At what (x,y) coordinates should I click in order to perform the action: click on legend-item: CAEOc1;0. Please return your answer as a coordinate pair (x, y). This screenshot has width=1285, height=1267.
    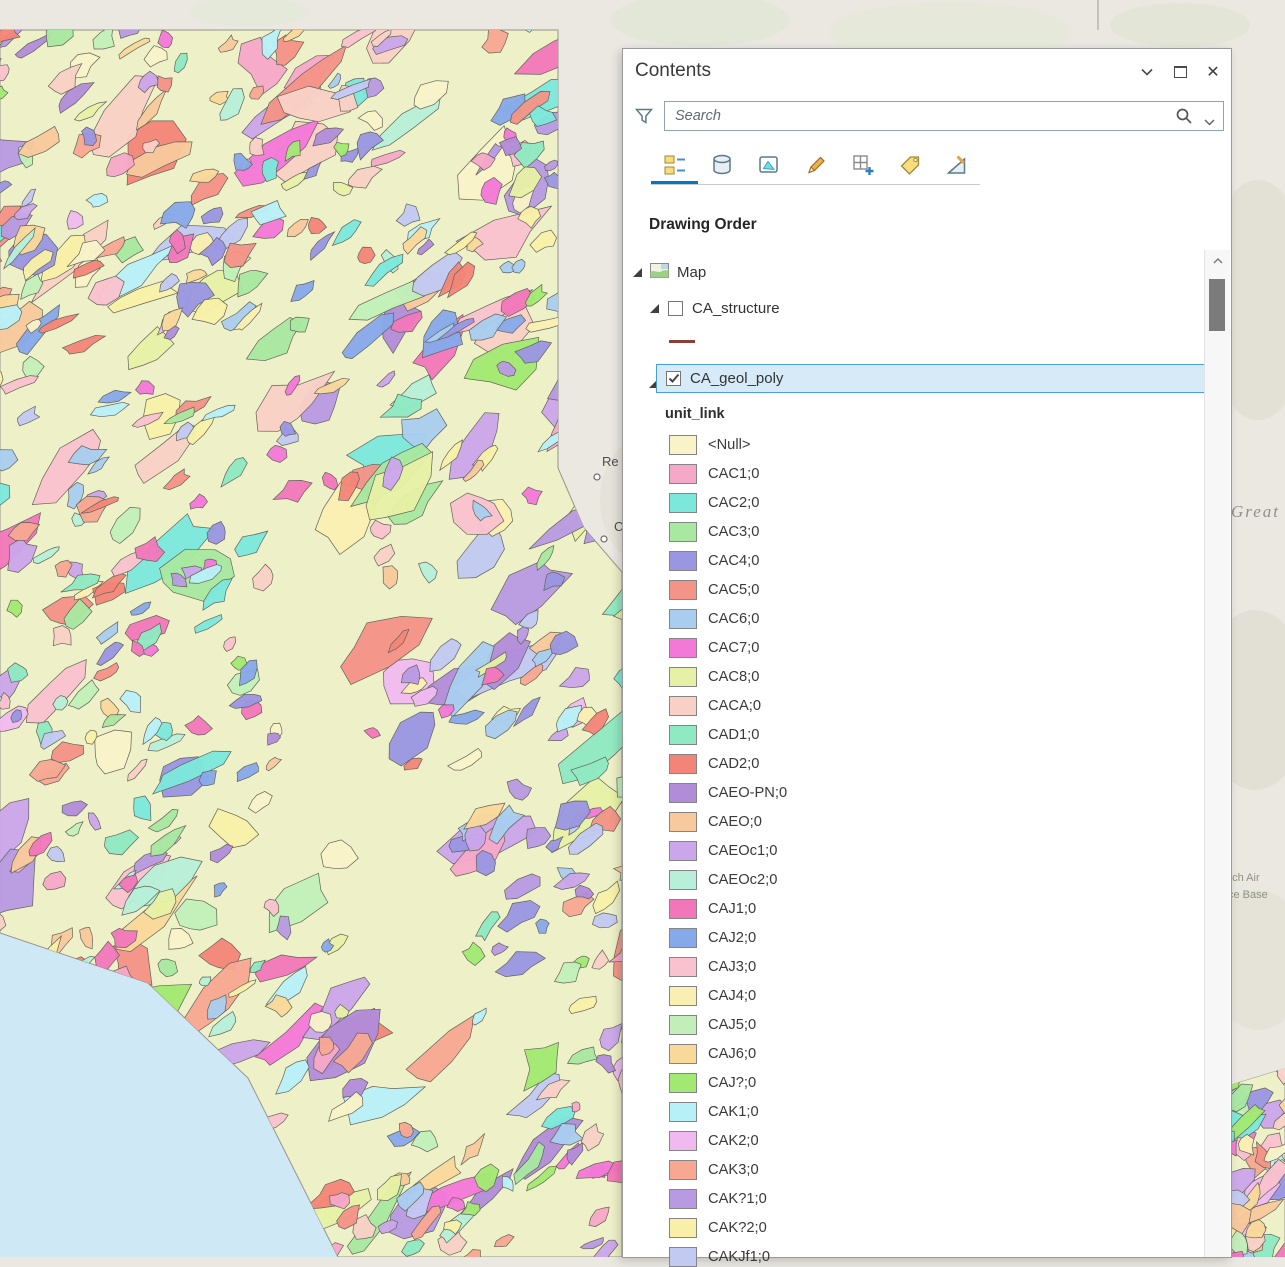
    Looking at the image, I should click on (728, 851).